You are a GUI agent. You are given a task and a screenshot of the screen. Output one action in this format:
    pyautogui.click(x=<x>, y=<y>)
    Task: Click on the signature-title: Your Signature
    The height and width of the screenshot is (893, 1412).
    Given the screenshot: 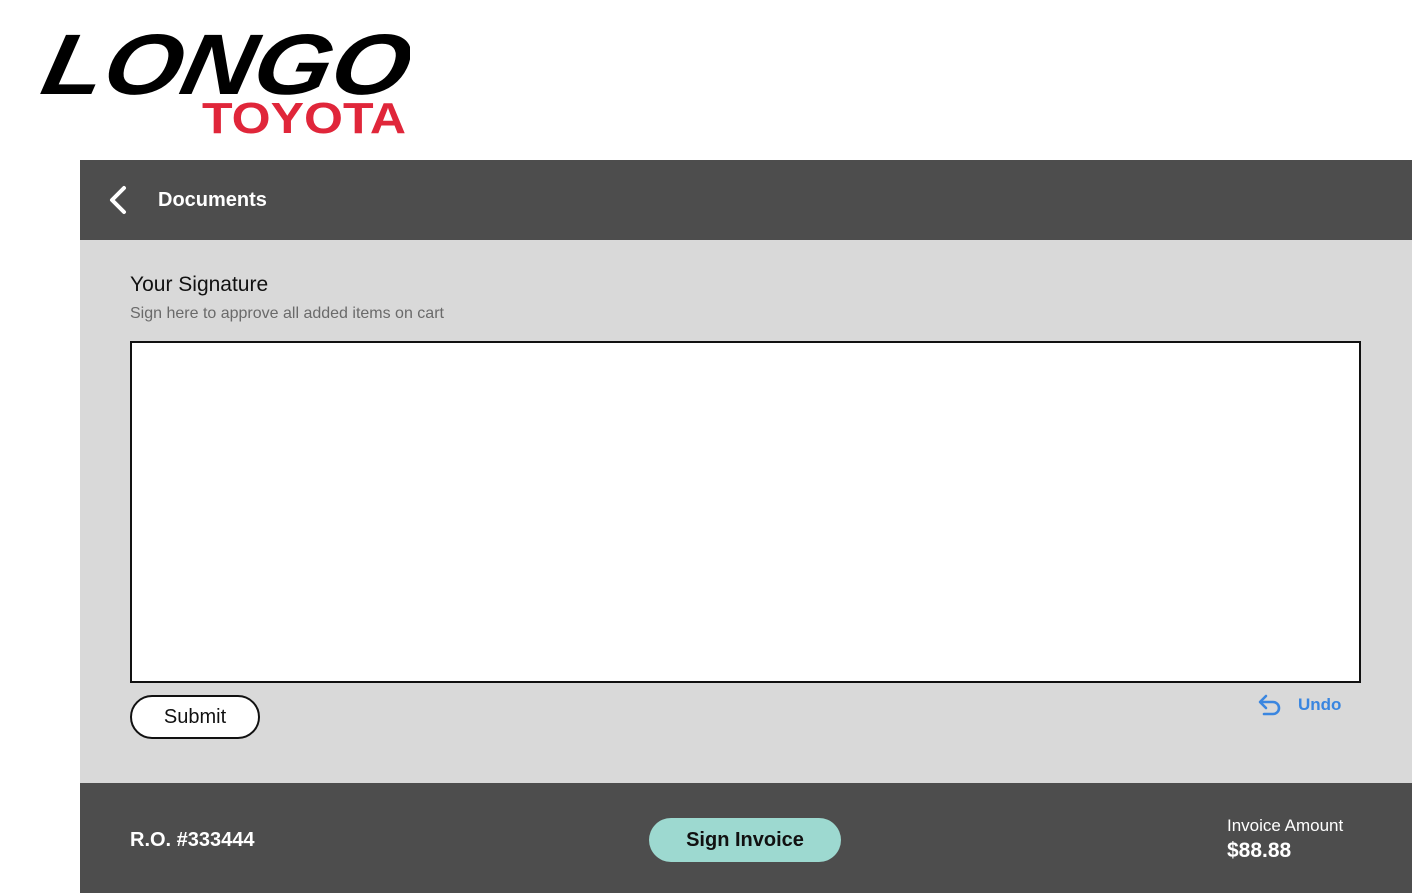 What is the action you would take?
    pyautogui.click(x=199, y=284)
    